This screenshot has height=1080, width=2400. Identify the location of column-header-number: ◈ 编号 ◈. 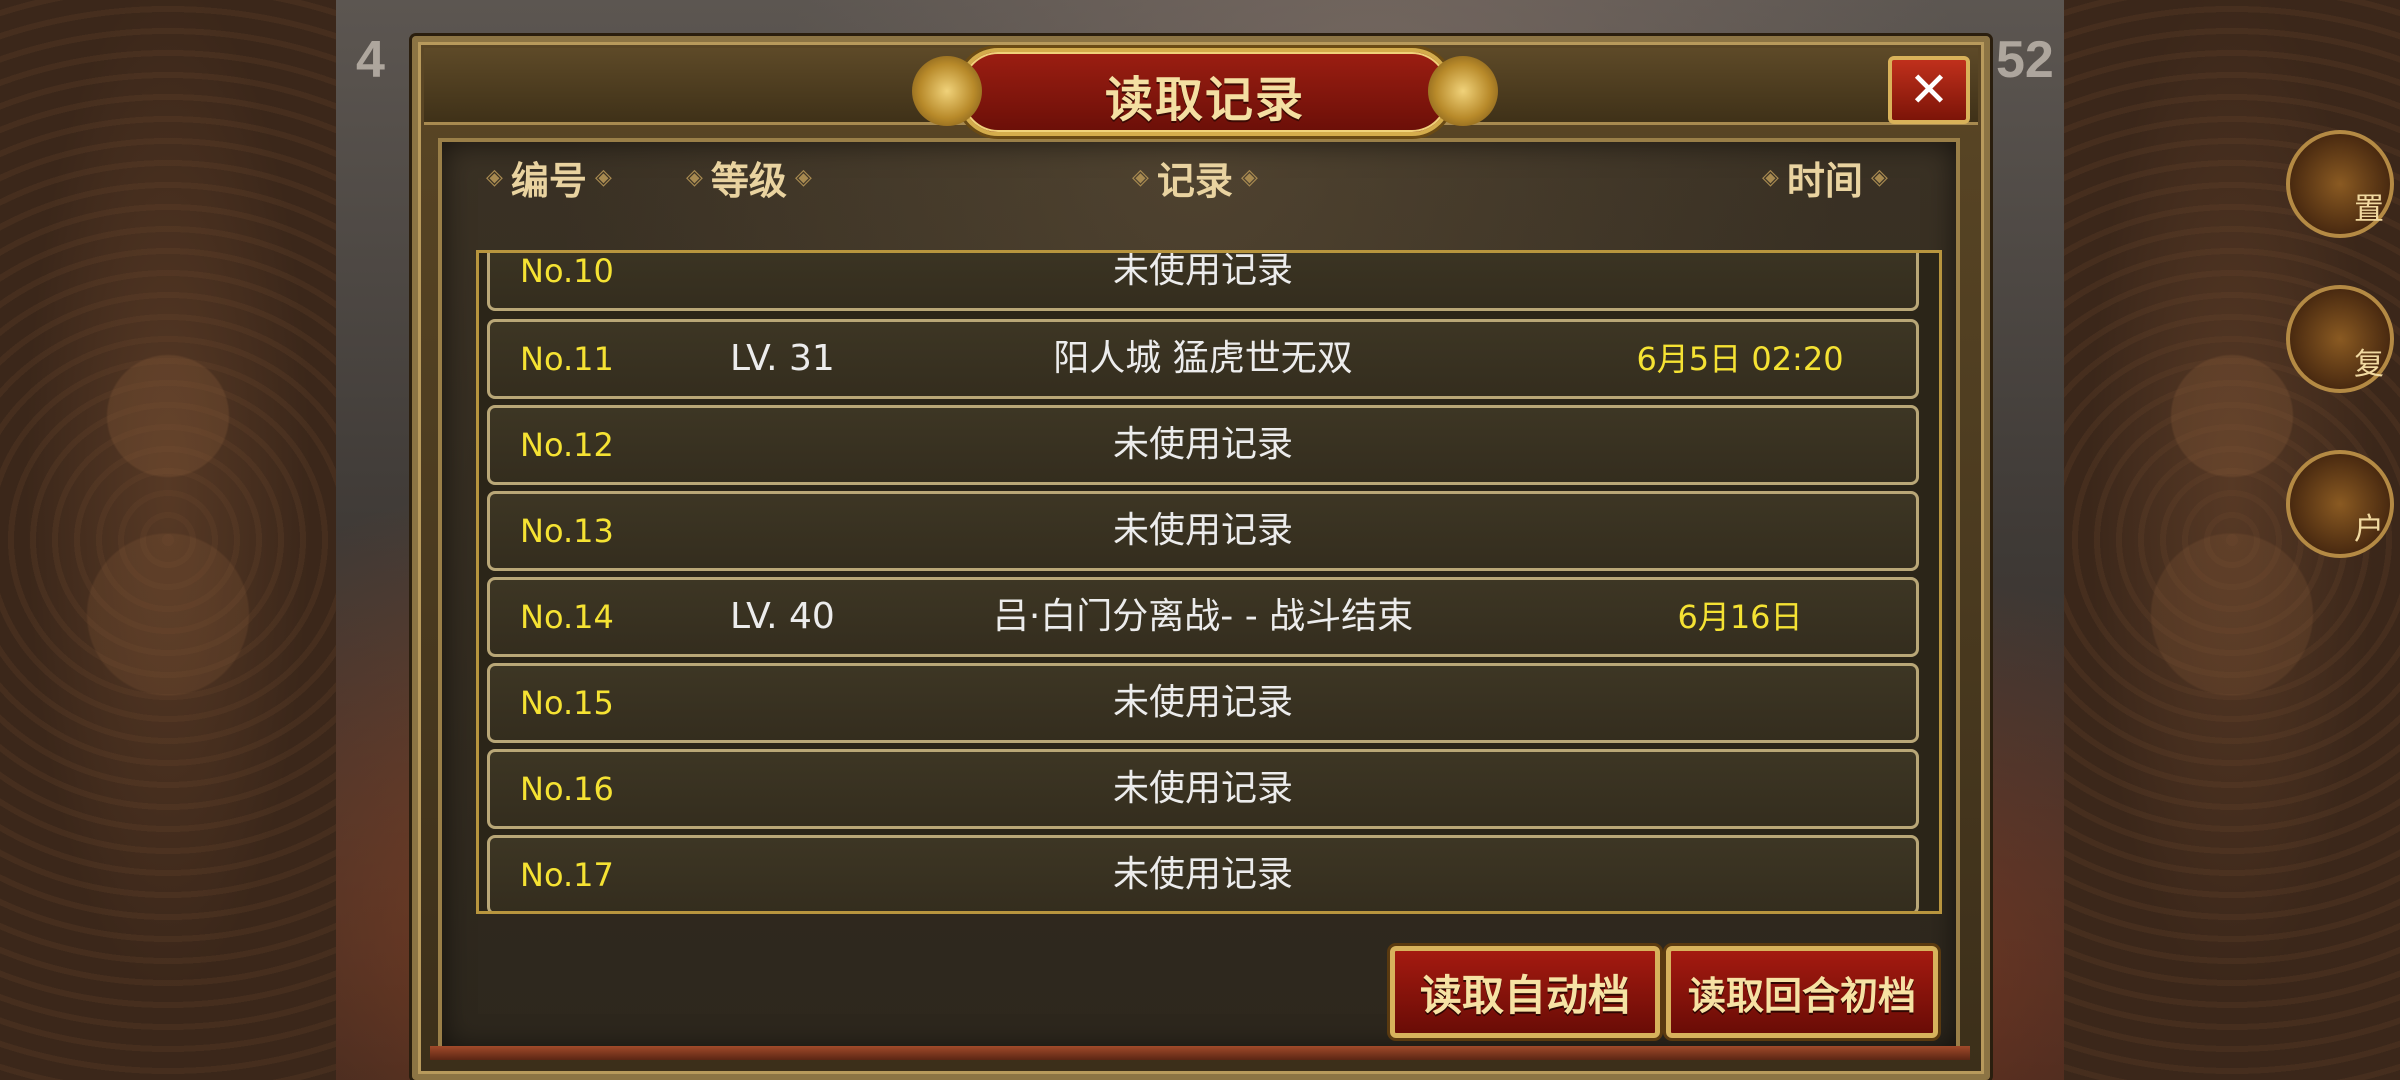
(549, 177).